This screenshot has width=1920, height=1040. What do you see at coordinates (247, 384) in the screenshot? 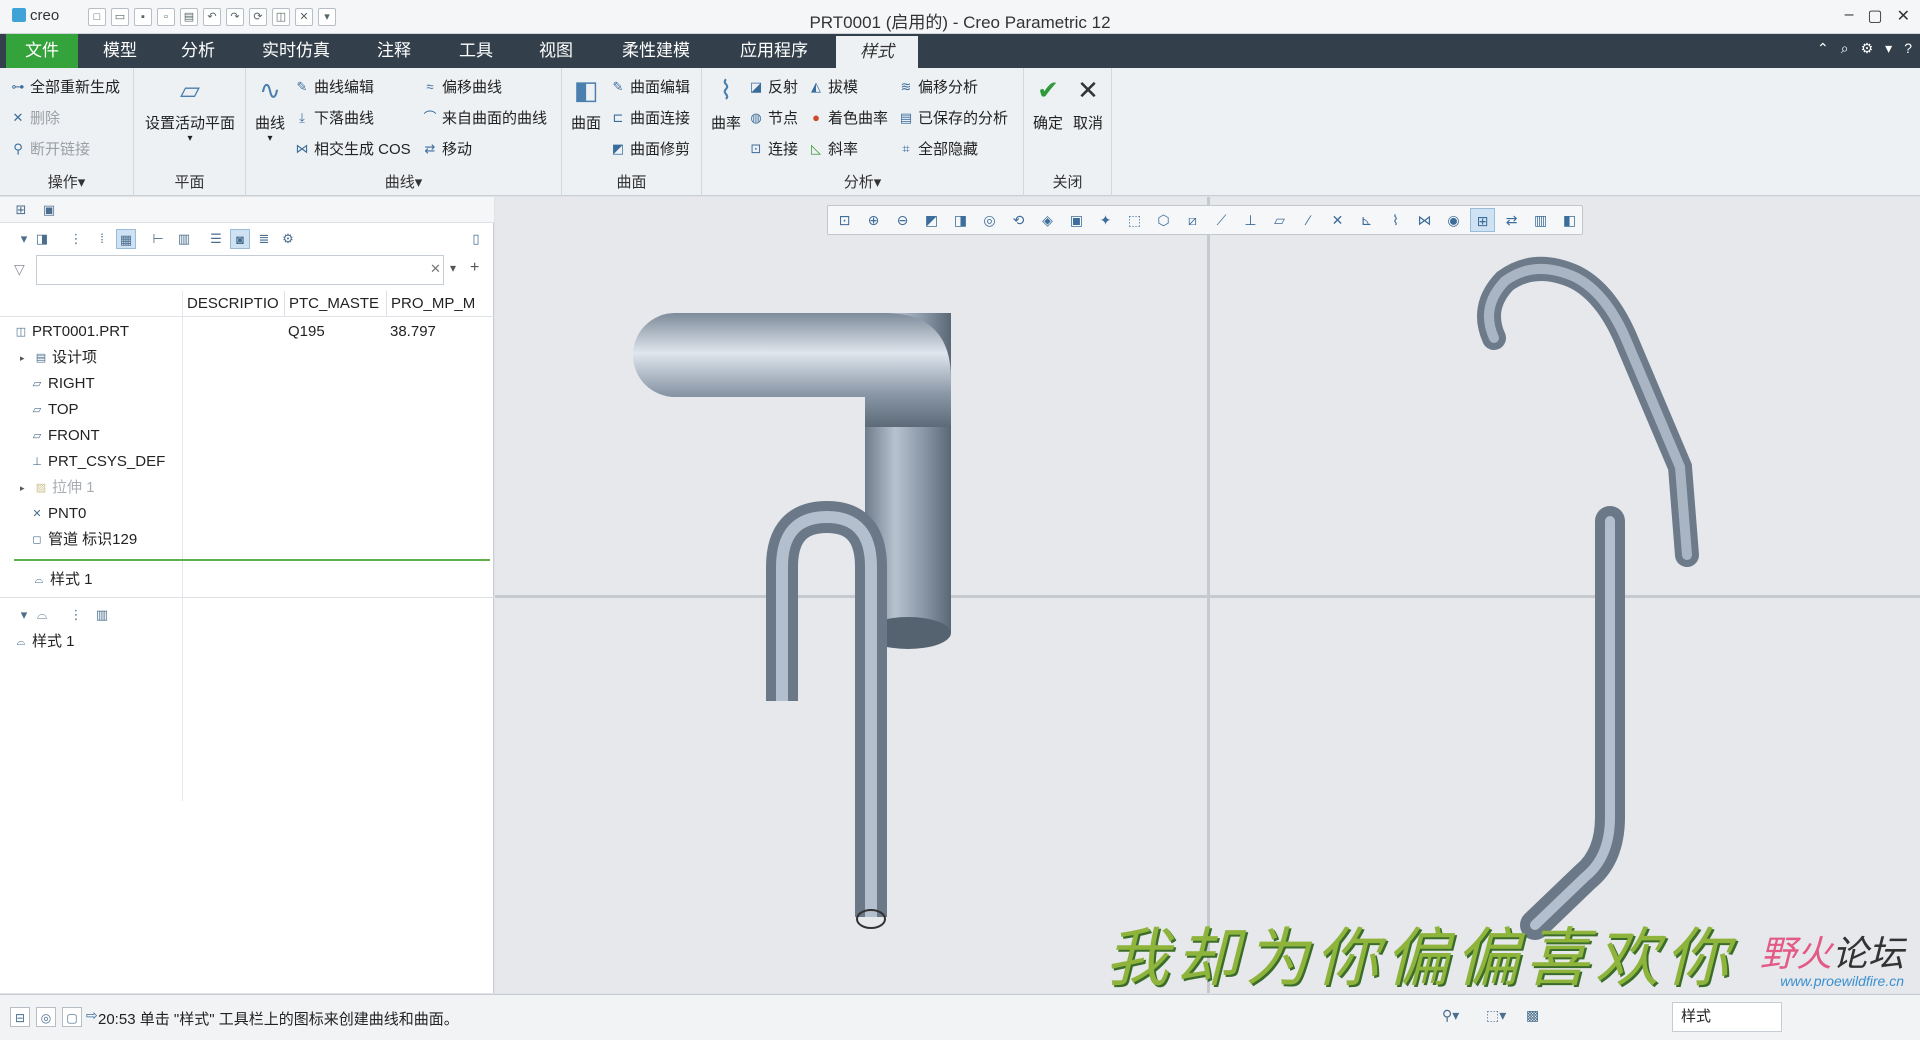
I see `tree-row-right-plane: ▱ RIGHT` at bounding box center [247, 384].